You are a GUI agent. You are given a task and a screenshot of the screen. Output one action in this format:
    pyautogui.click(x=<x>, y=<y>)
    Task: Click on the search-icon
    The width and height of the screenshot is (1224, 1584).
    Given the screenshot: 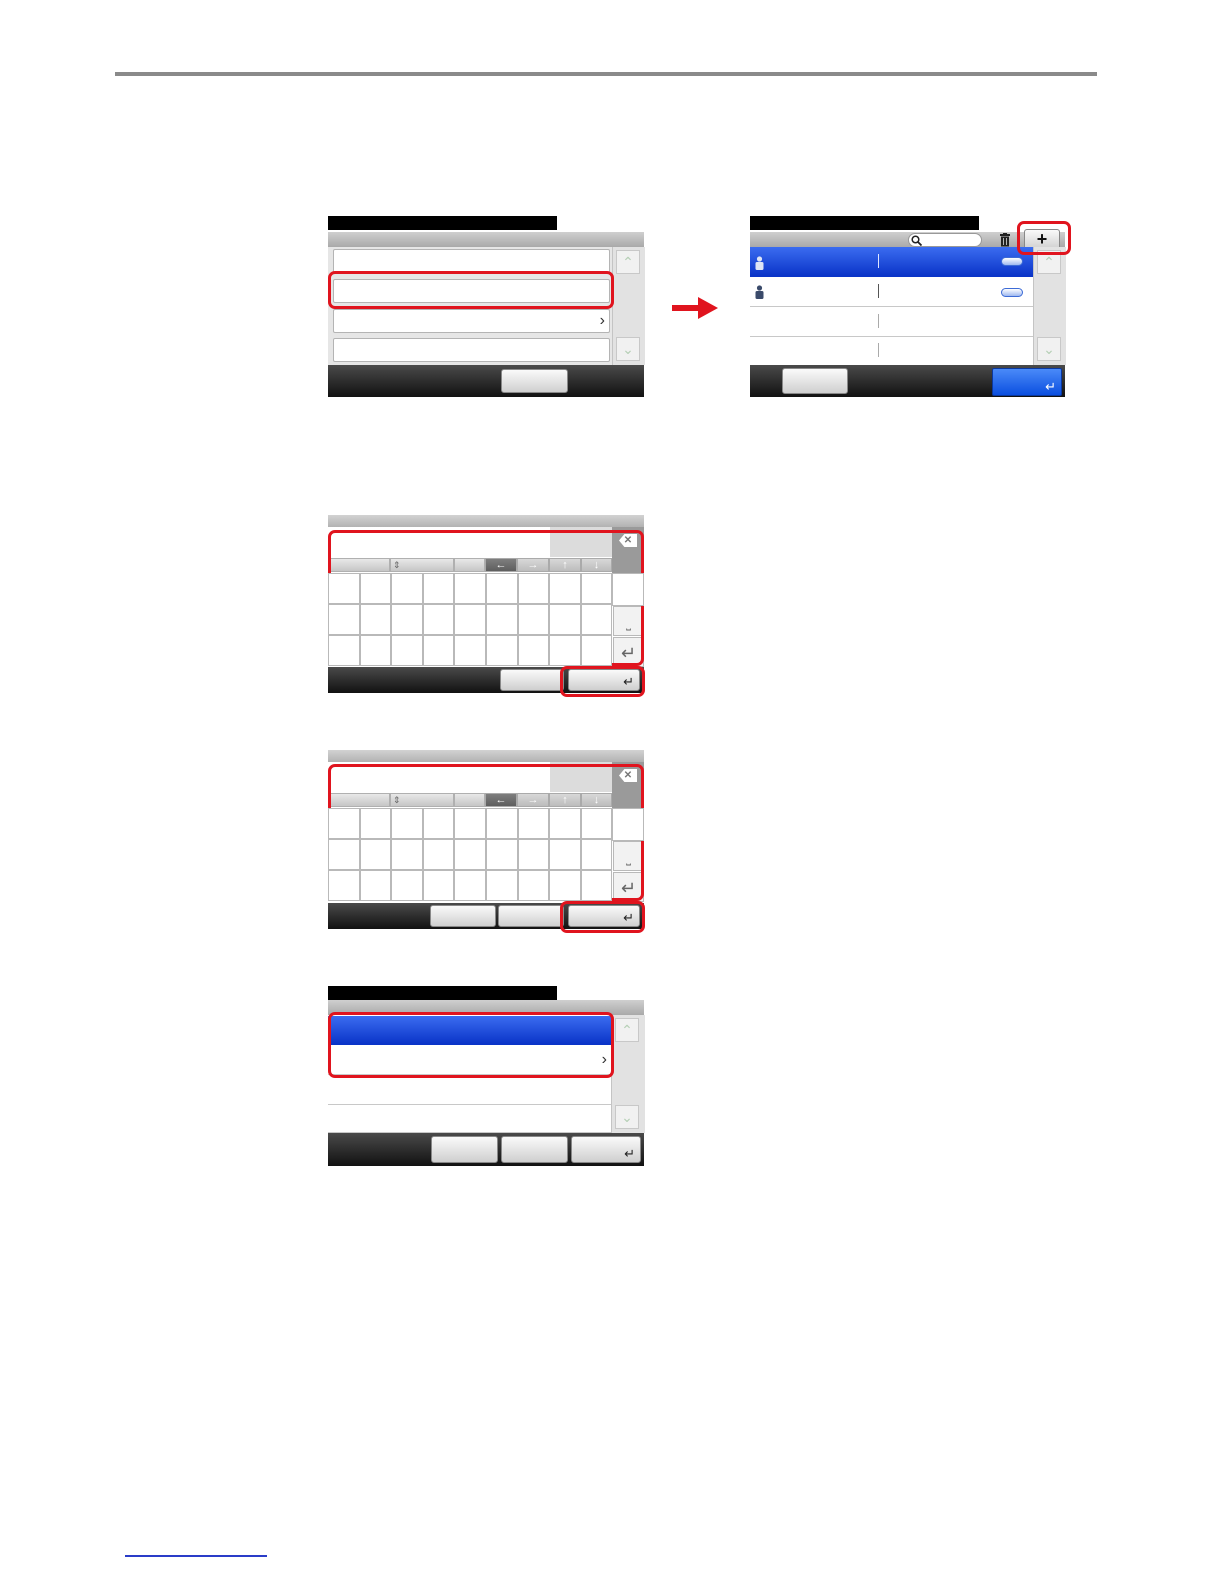 What is the action you would take?
    pyautogui.click(x=916, y=240)
    